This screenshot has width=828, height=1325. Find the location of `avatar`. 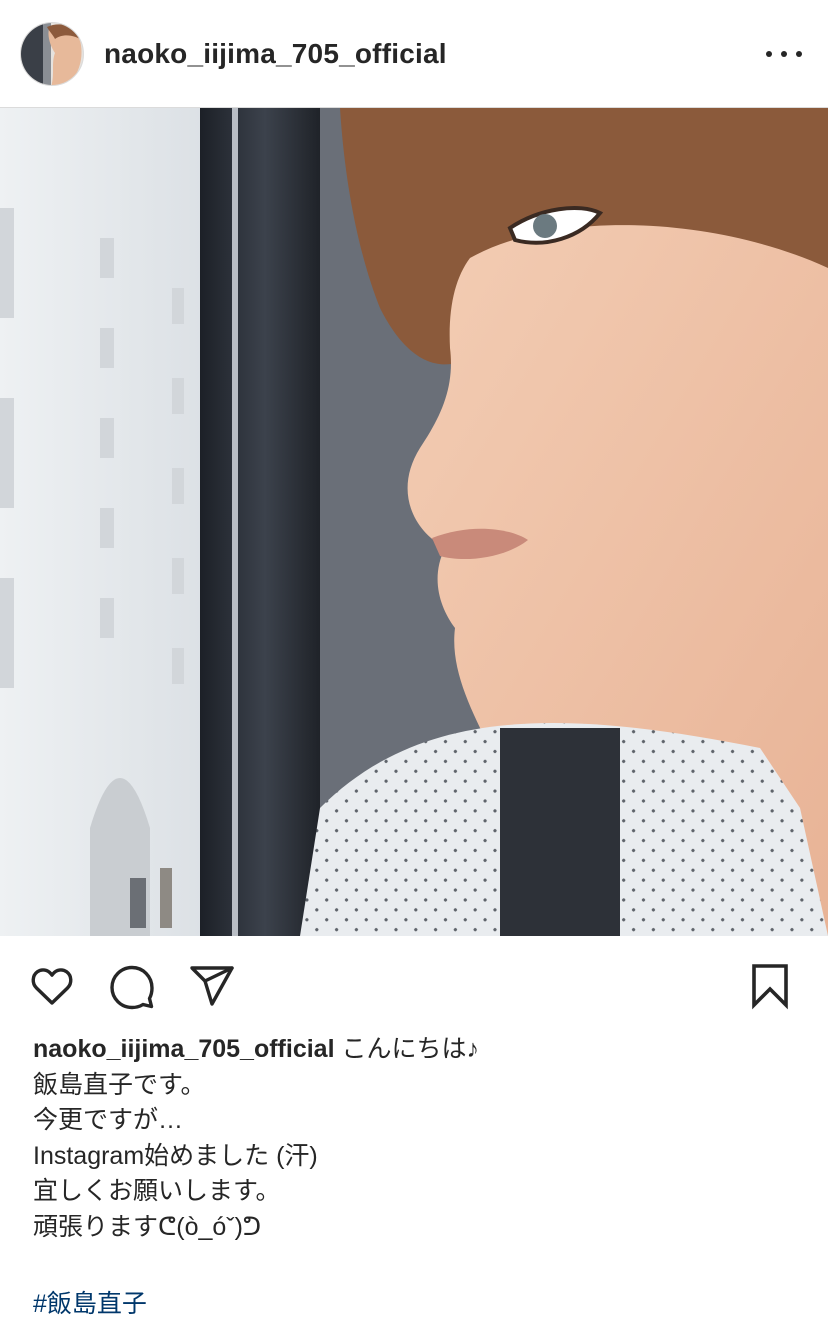

avatar is located at coordinates (52, 54).